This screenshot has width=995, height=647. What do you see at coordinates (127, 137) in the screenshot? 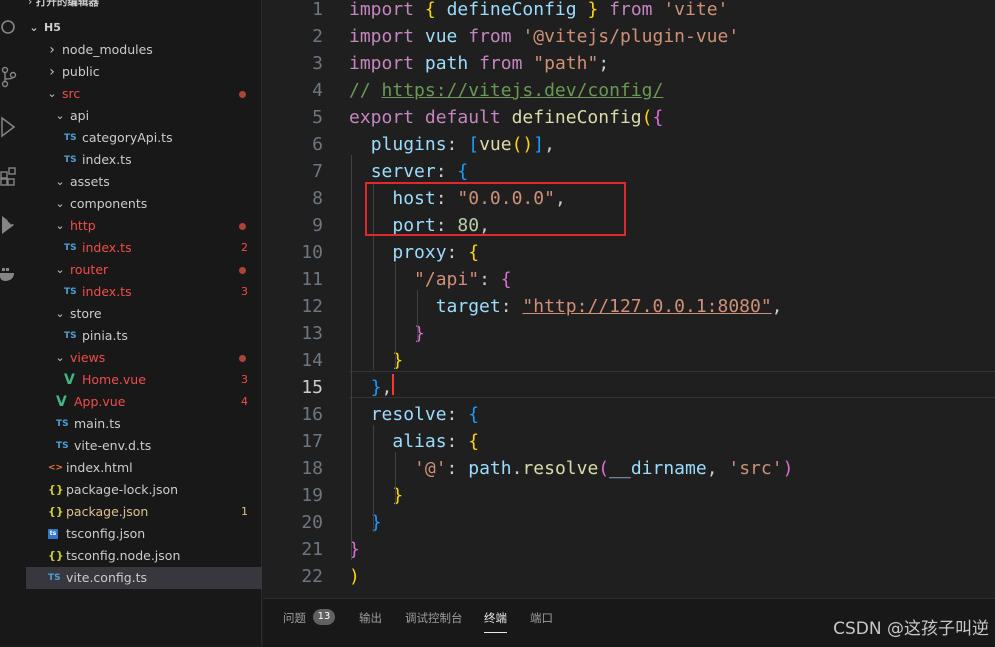
I see `tree-item-label: categoryApi.ts` at bounding box center [127, 137].